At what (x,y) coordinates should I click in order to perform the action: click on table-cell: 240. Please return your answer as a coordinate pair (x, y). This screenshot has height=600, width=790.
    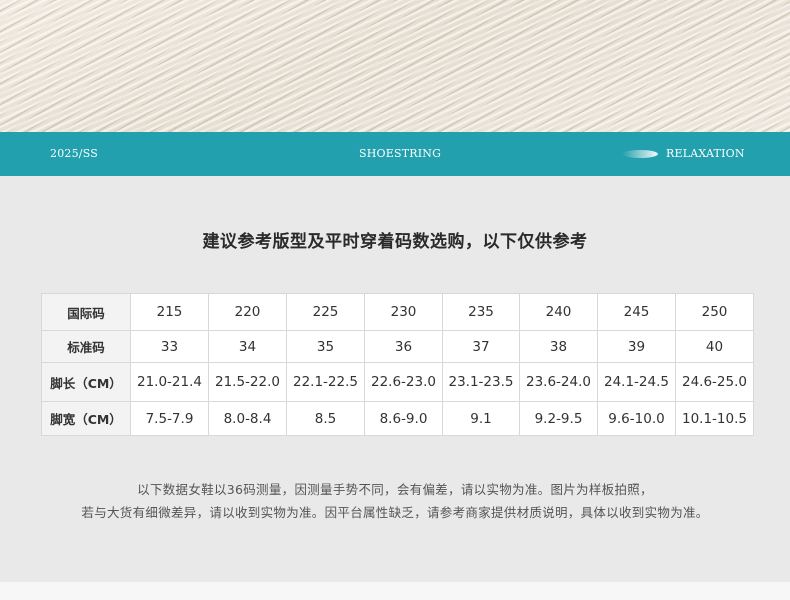
    Looking at the image, I should click on (558, 312).